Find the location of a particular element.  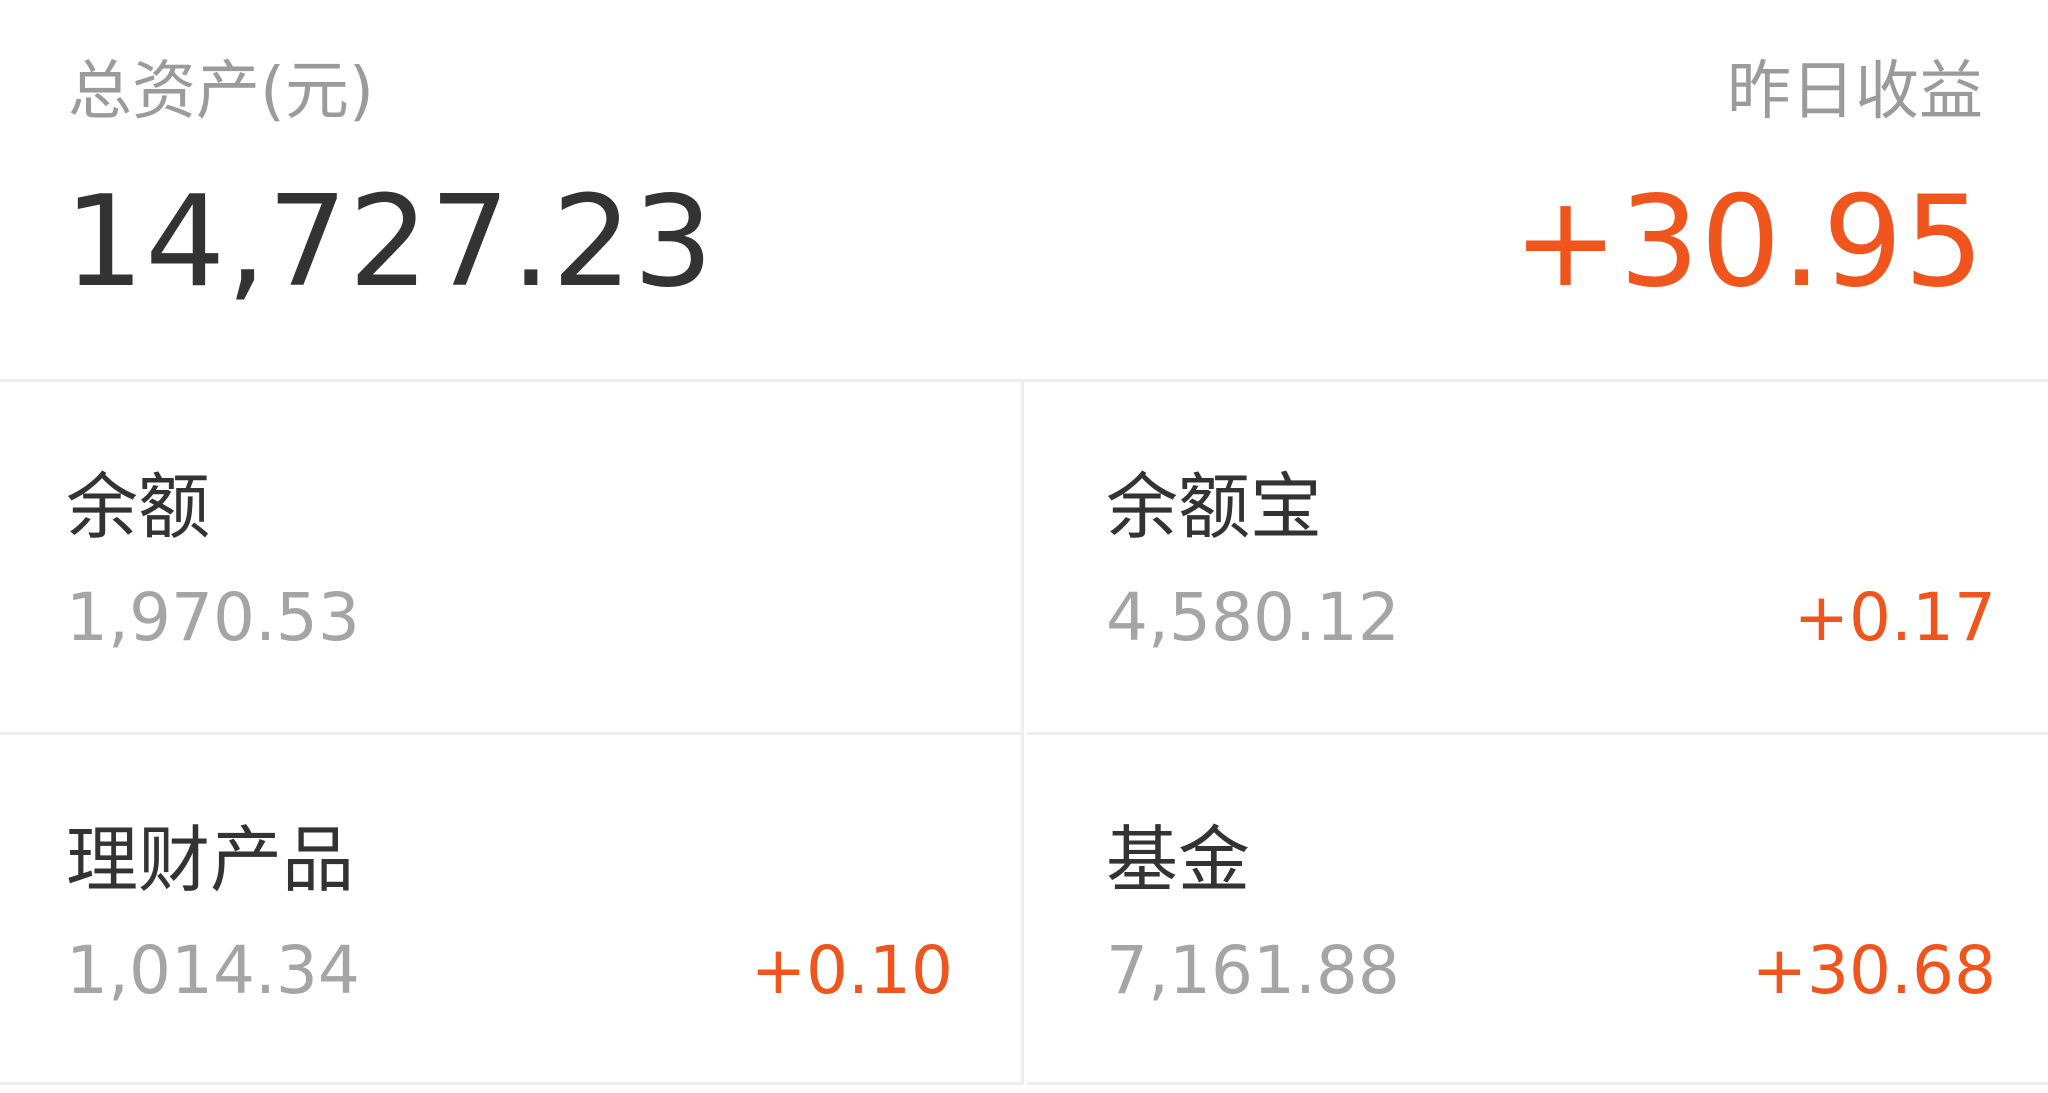

account-amount: 1,014.34 is located at coordinates (213, 970).